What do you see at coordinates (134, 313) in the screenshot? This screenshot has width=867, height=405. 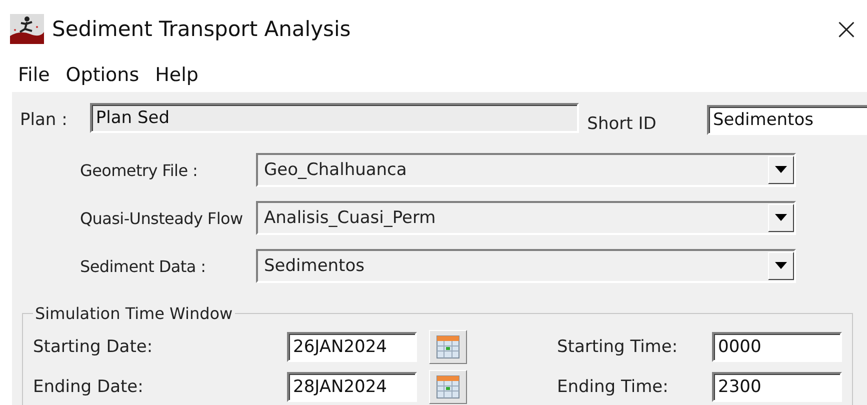 I see `group-title: Simulation Time Window` at bounding box center [134, 313].